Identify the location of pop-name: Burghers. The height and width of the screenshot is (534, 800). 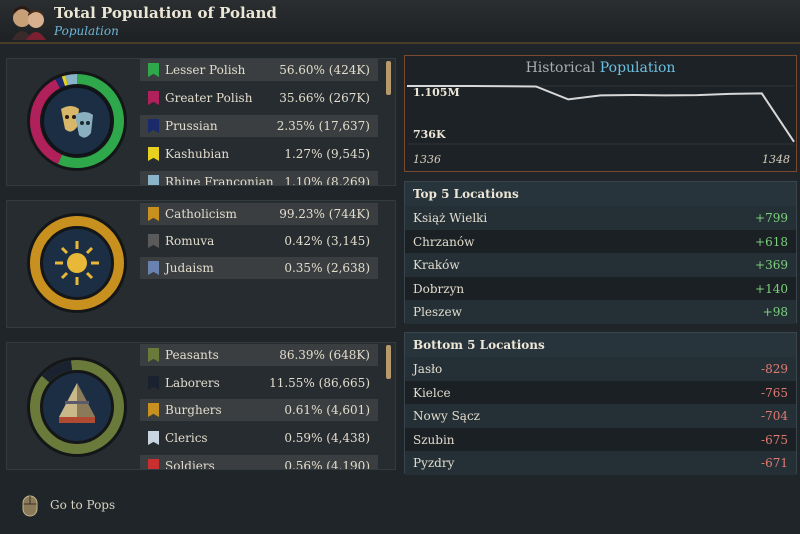
(193, 410).